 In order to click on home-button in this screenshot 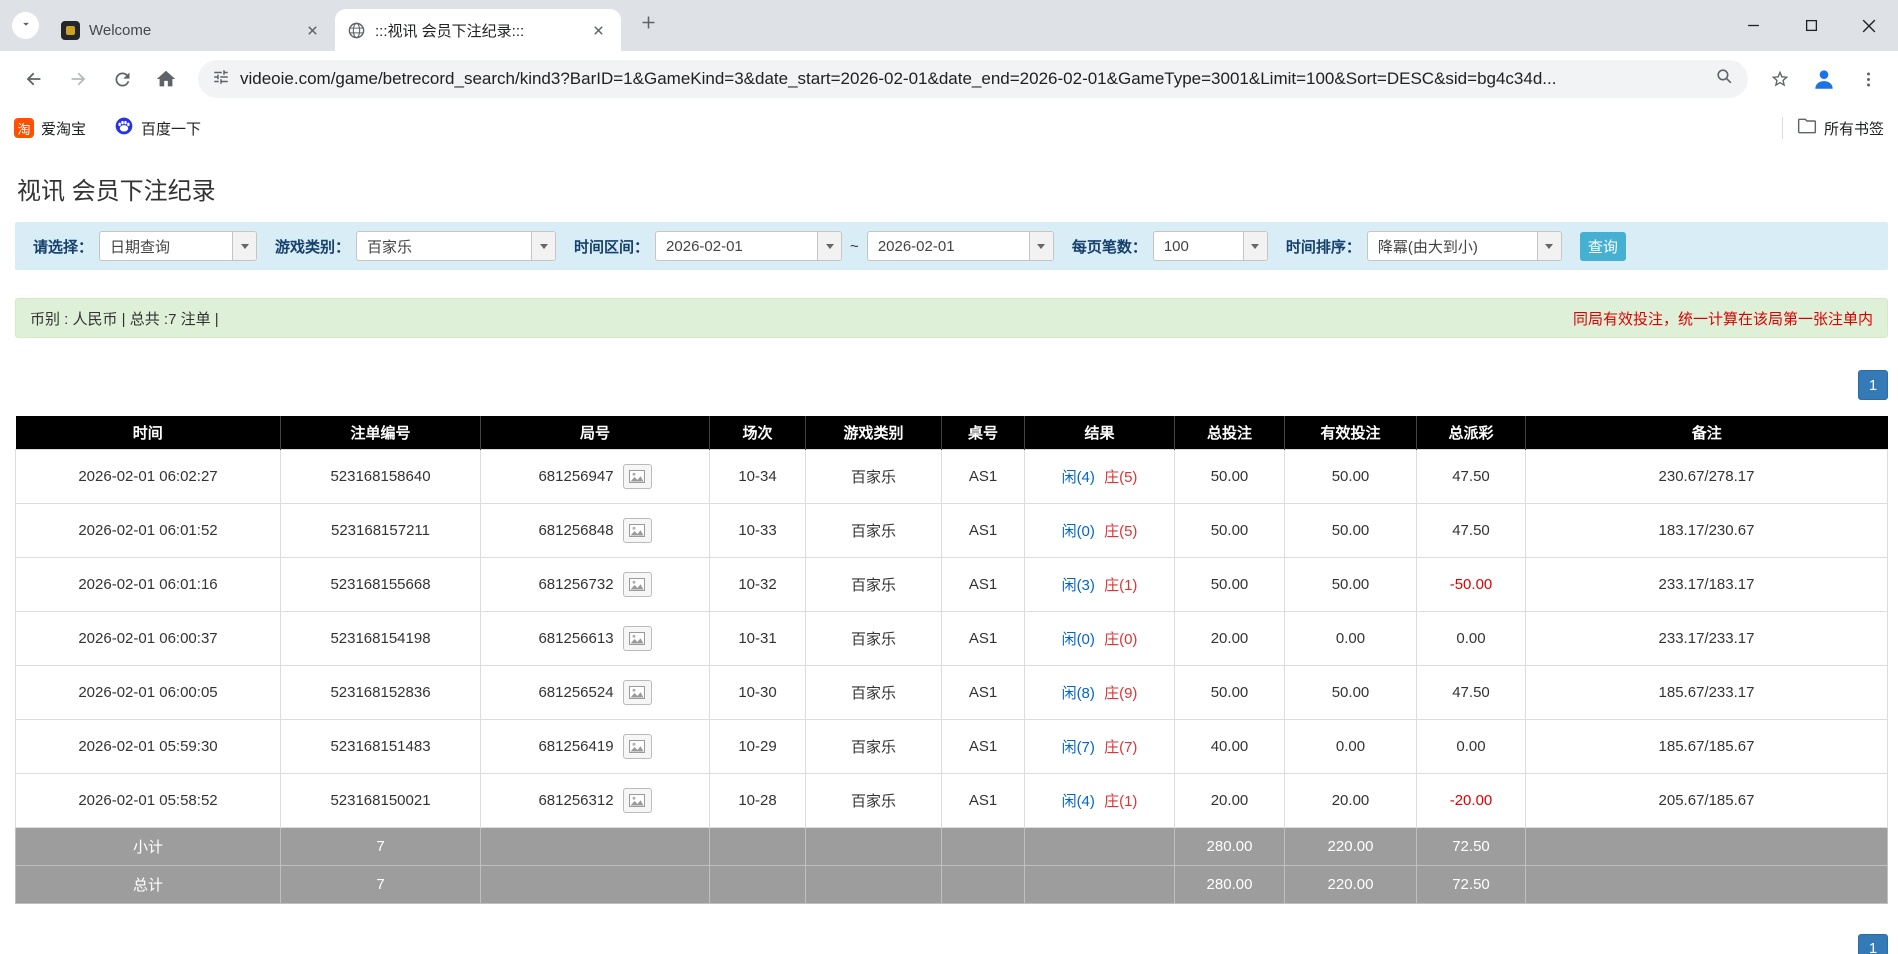, I will do `click(166, 79)`.